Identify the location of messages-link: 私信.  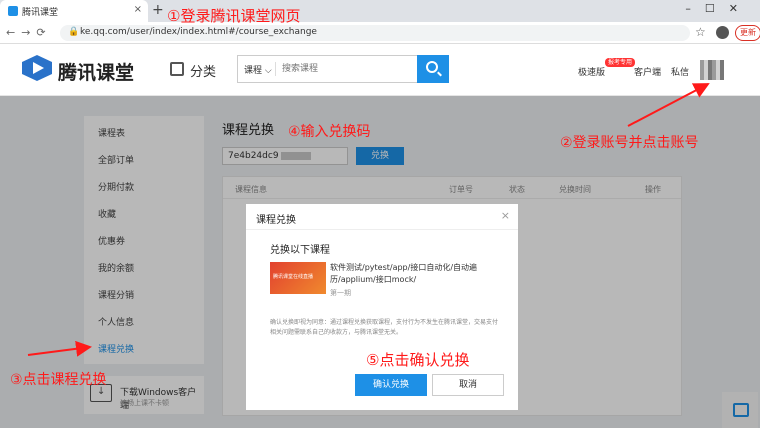
(680, 71).